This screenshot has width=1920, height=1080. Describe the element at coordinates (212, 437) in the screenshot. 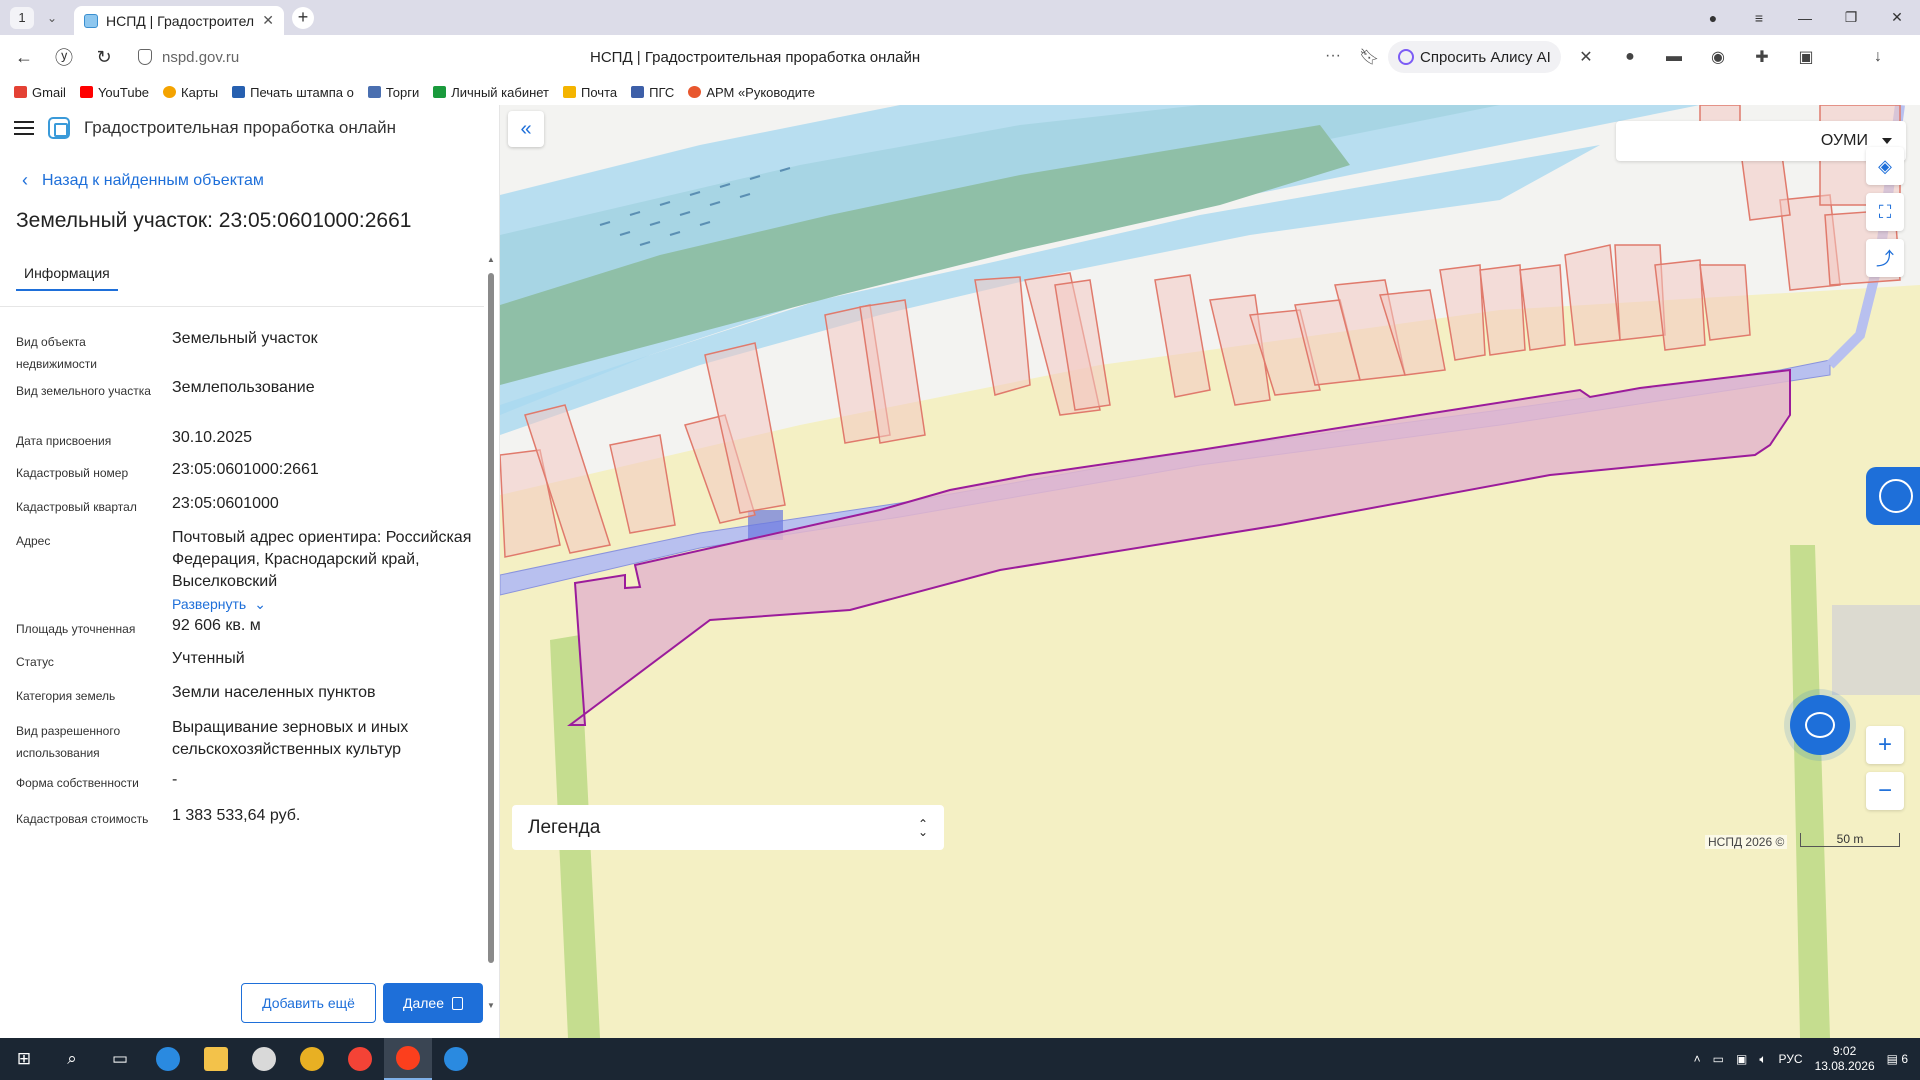

I see `field-value: 30.10.2025` at that location.